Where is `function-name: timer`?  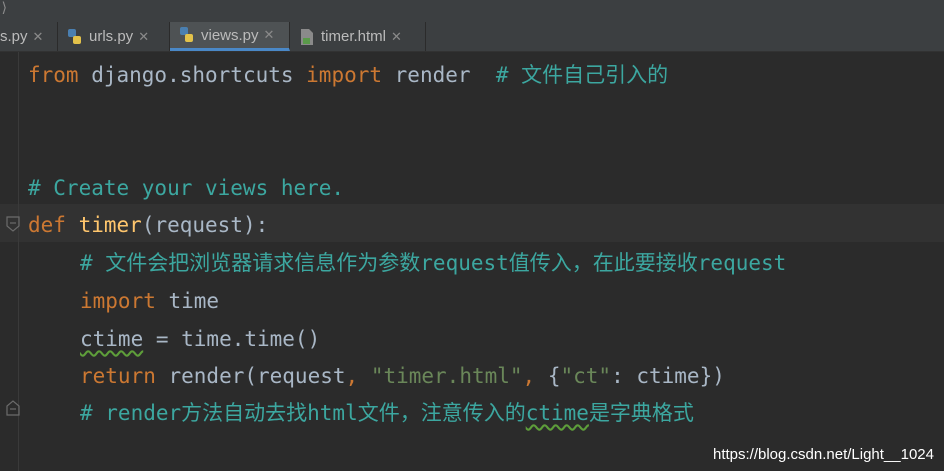
function-name: timer is located at coordinates (110, 225).